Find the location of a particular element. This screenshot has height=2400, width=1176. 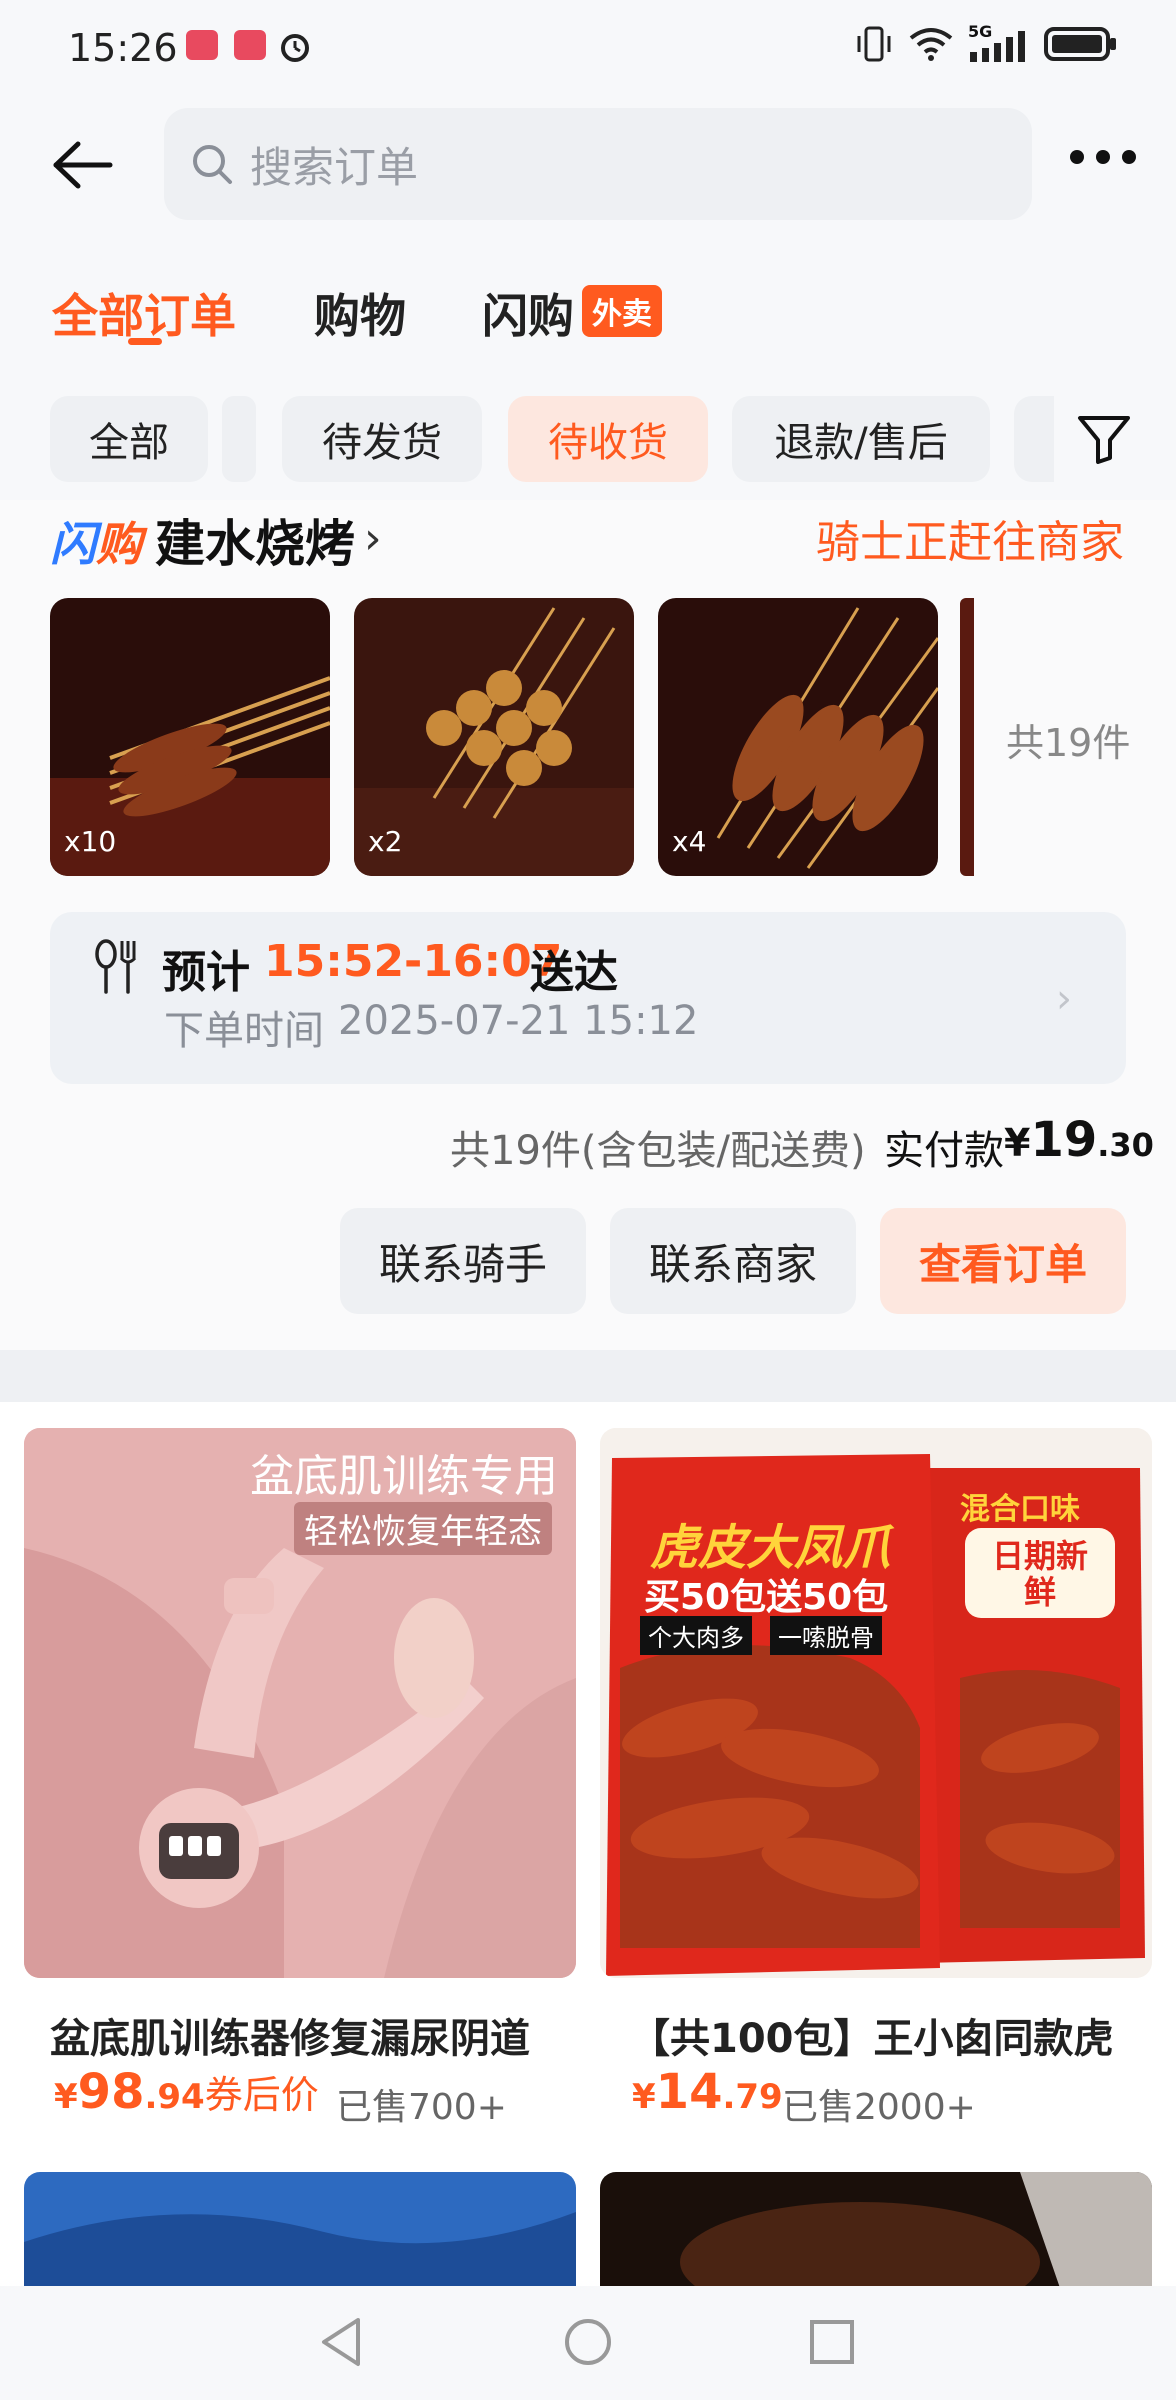

contact-merchant-button: 联系商家 is located at coordinates (733, 1261).